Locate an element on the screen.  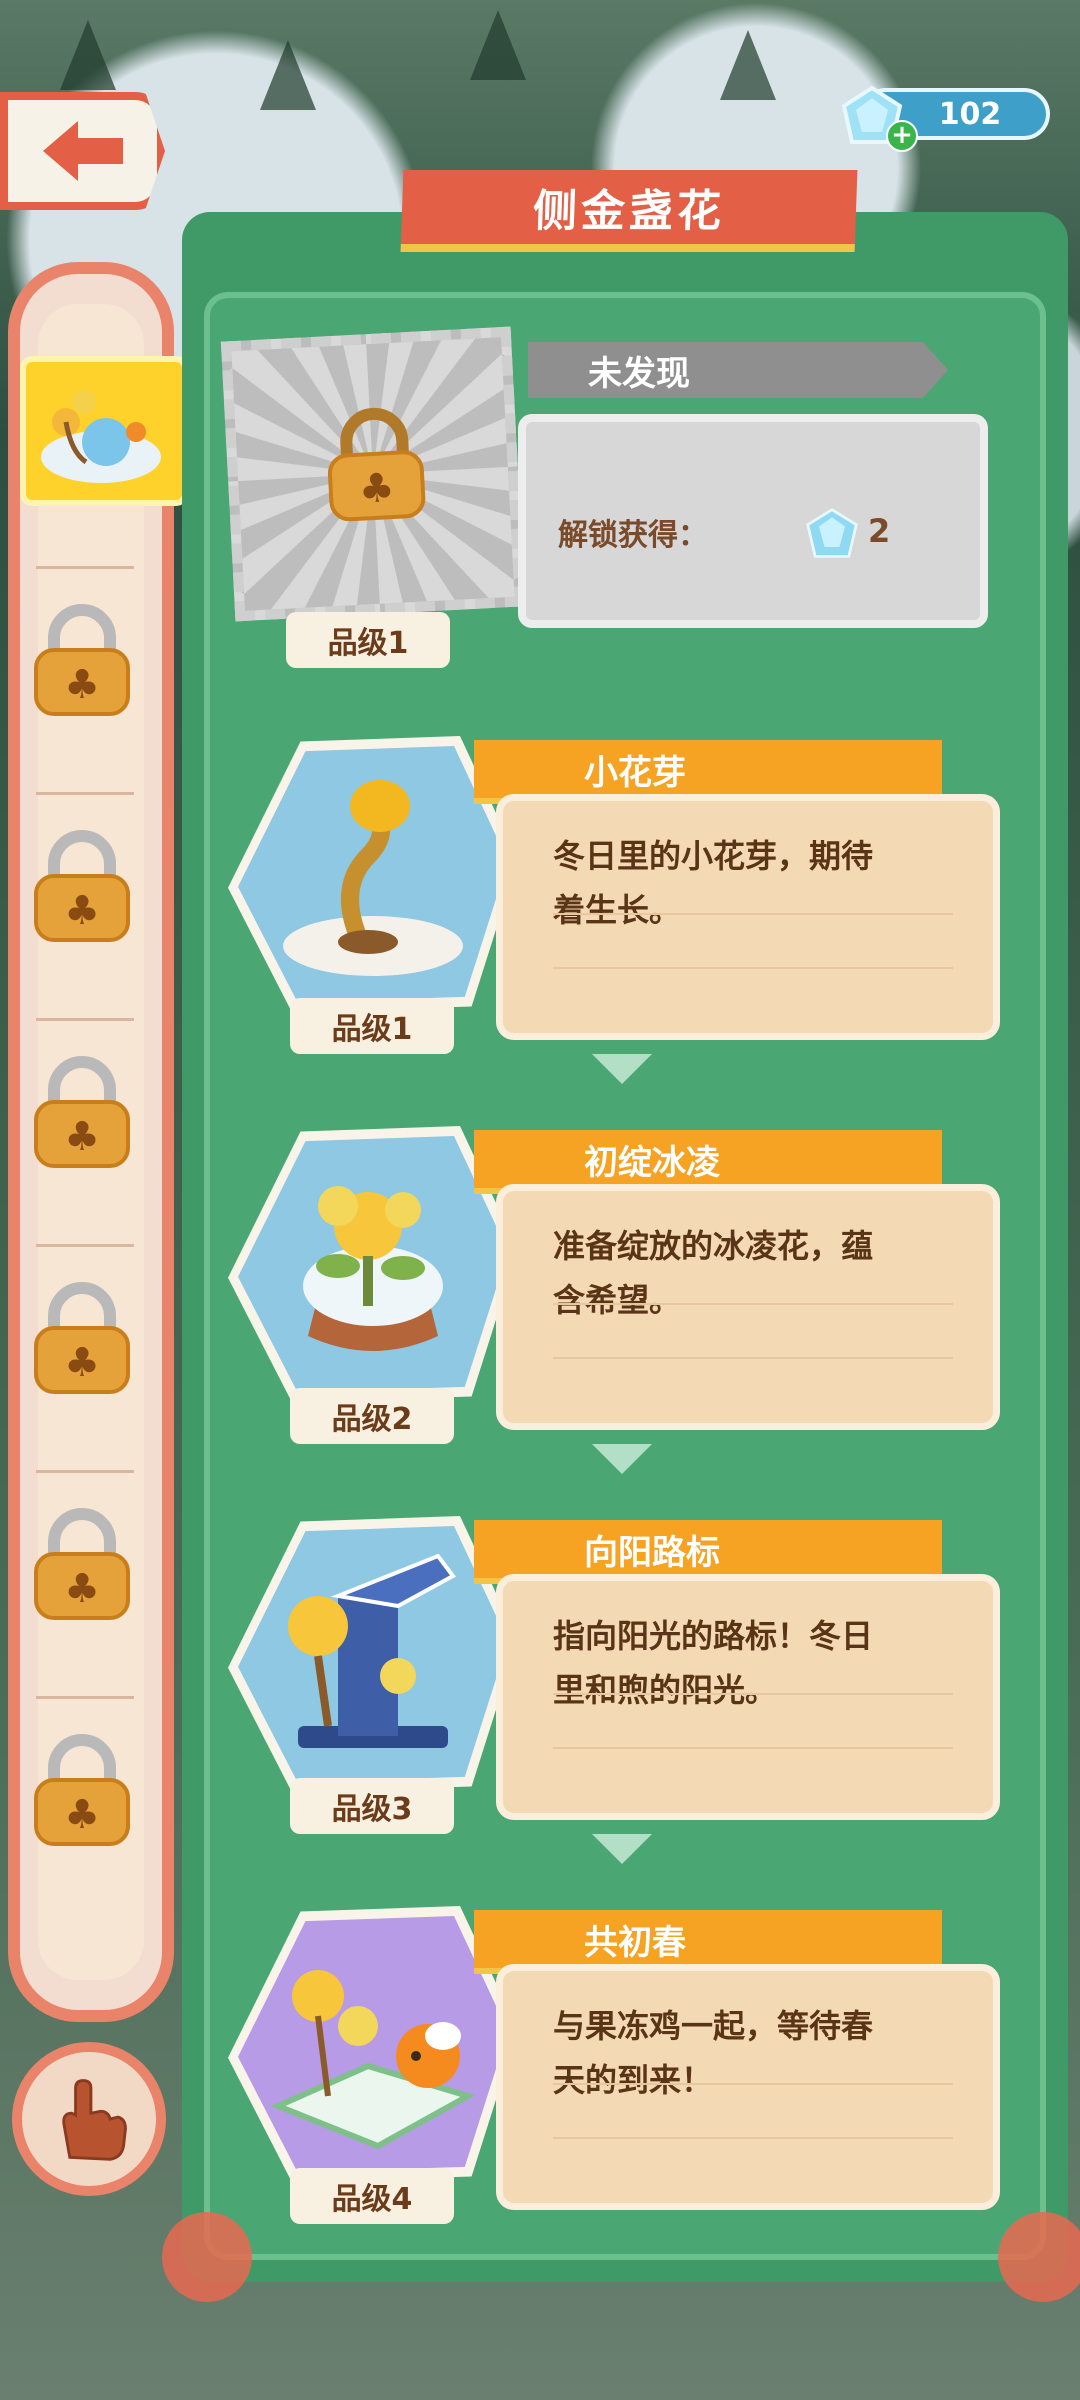
panel-title: 侧金盏花 is located at coordinates (629, 211).